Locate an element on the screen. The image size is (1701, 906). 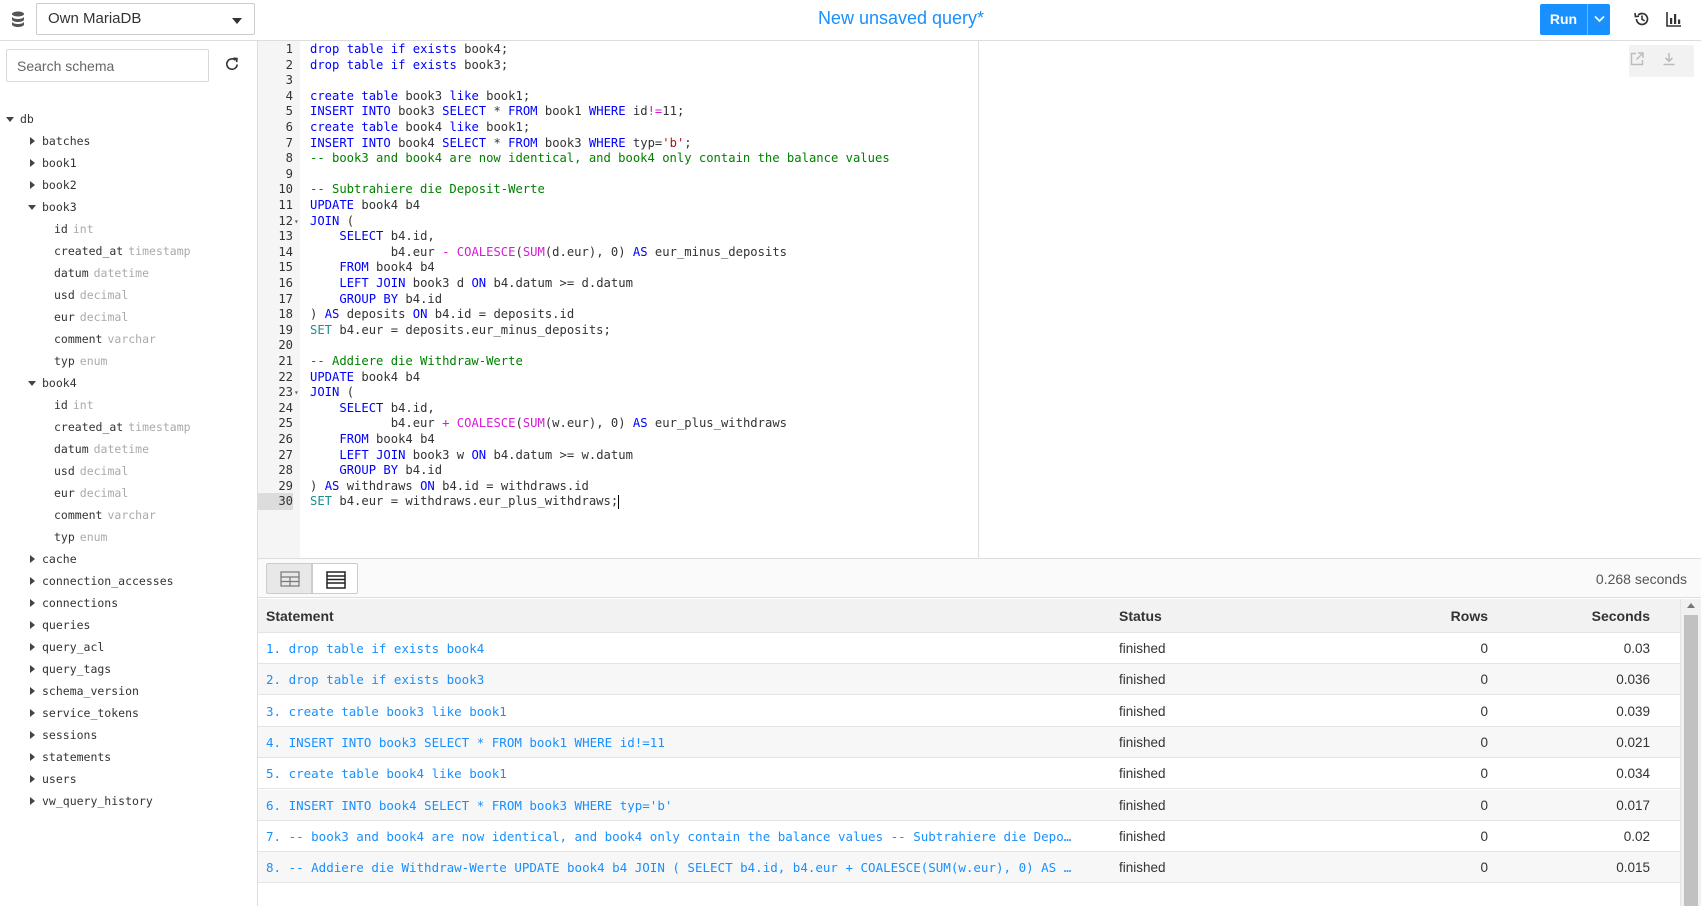
table-item: sessions is located at coordinates (129, 735).